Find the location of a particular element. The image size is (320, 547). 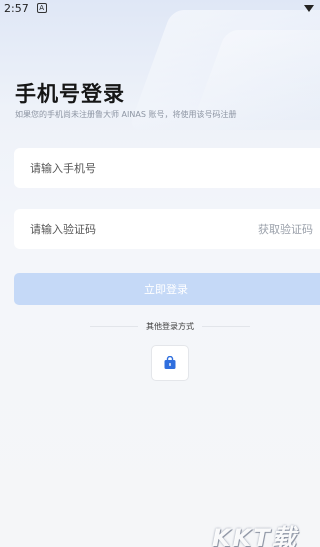

divider-line-right is located at coordinates (226, 326).